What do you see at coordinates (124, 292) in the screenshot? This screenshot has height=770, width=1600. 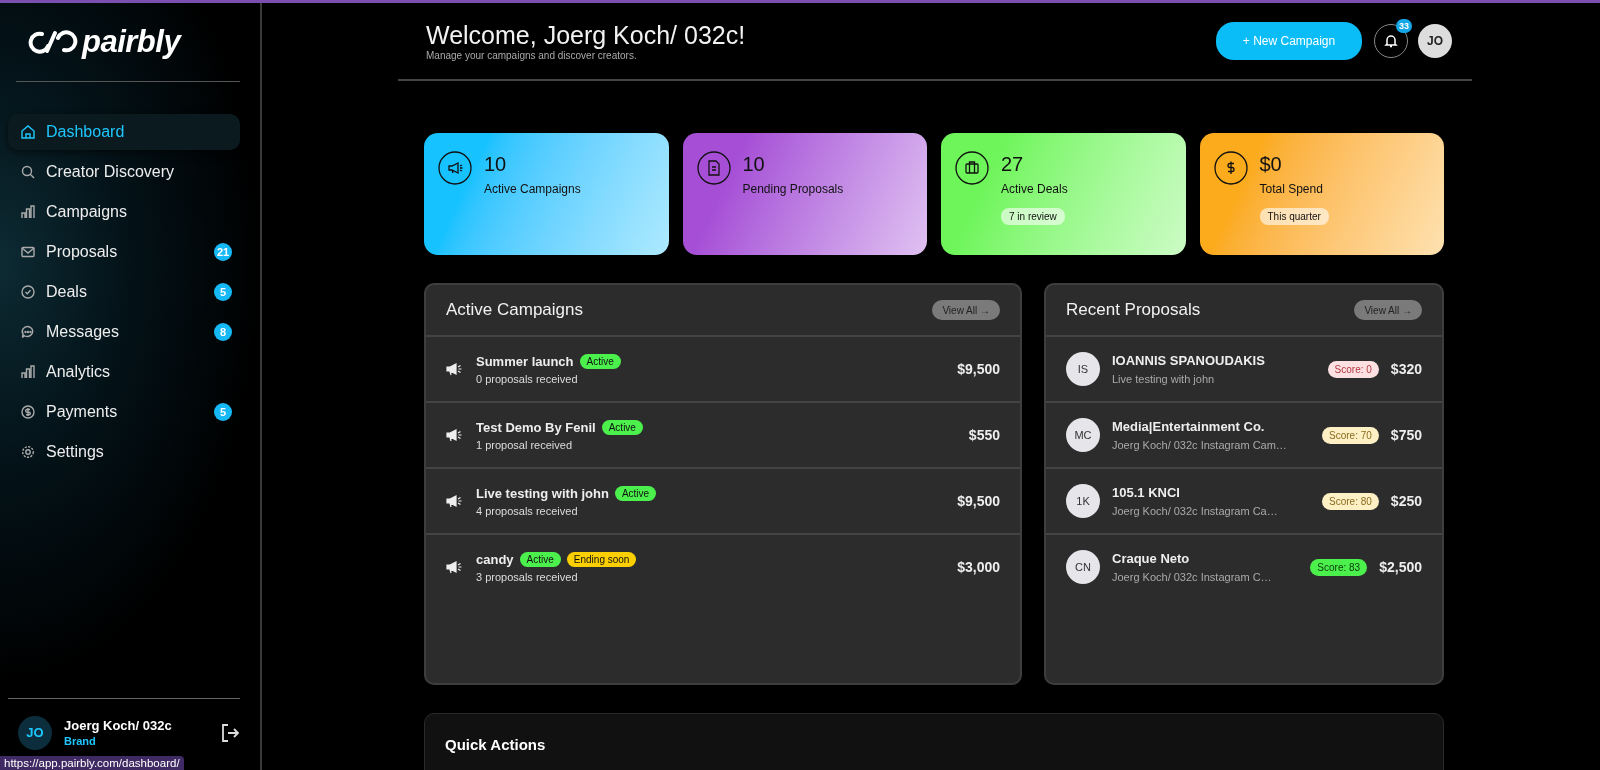 I see `nav-item: Deals 5` at bounding box center [124, 292].